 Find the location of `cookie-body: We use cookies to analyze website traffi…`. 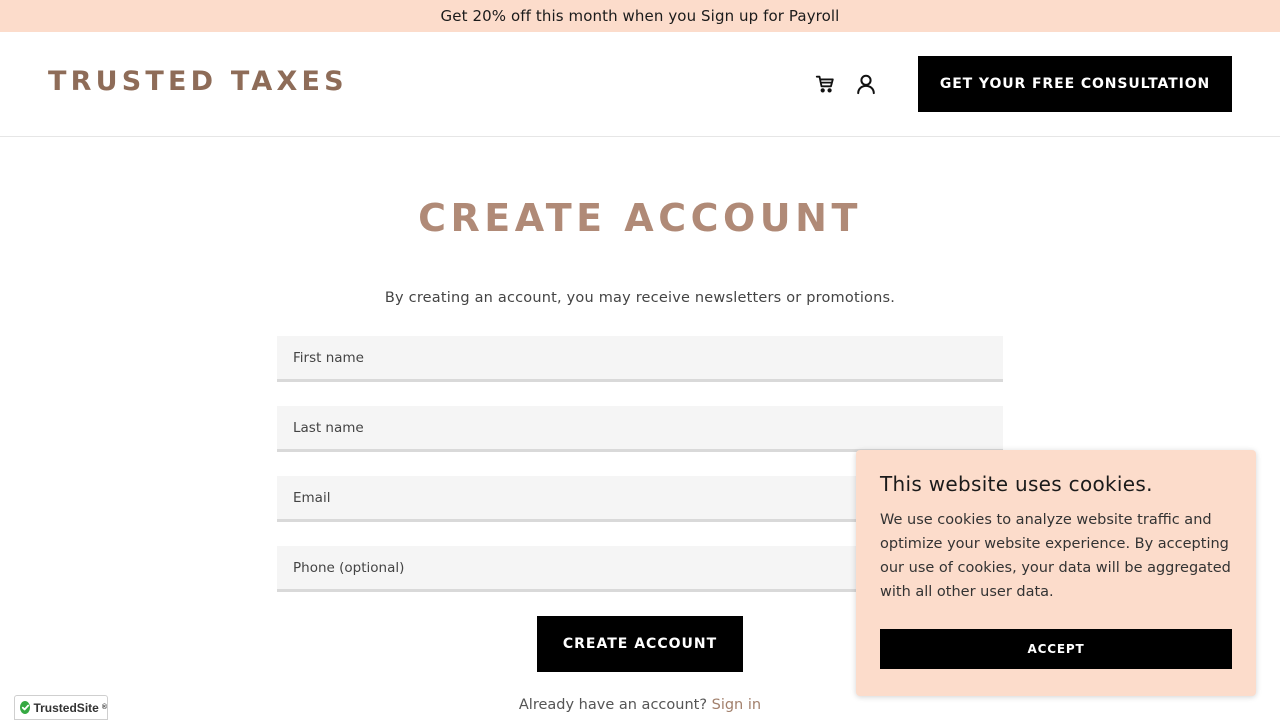

cookie-body: We use cookies to analyze website traffi… is located at coordinates (1055, 556).